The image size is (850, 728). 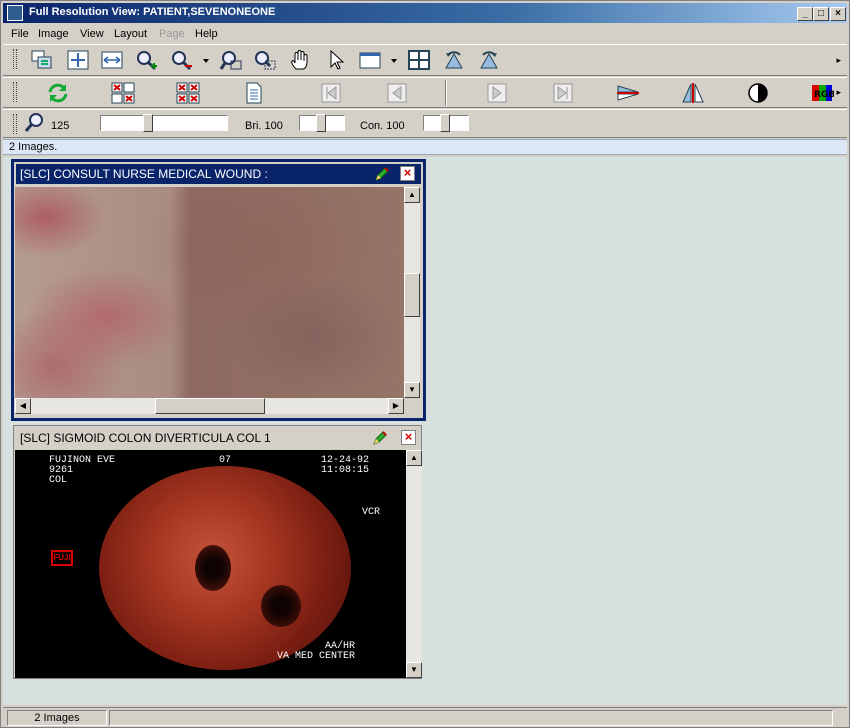 I want to click on date-time-text: 12-24-92 11:08:15, so click(x=345, y=465).